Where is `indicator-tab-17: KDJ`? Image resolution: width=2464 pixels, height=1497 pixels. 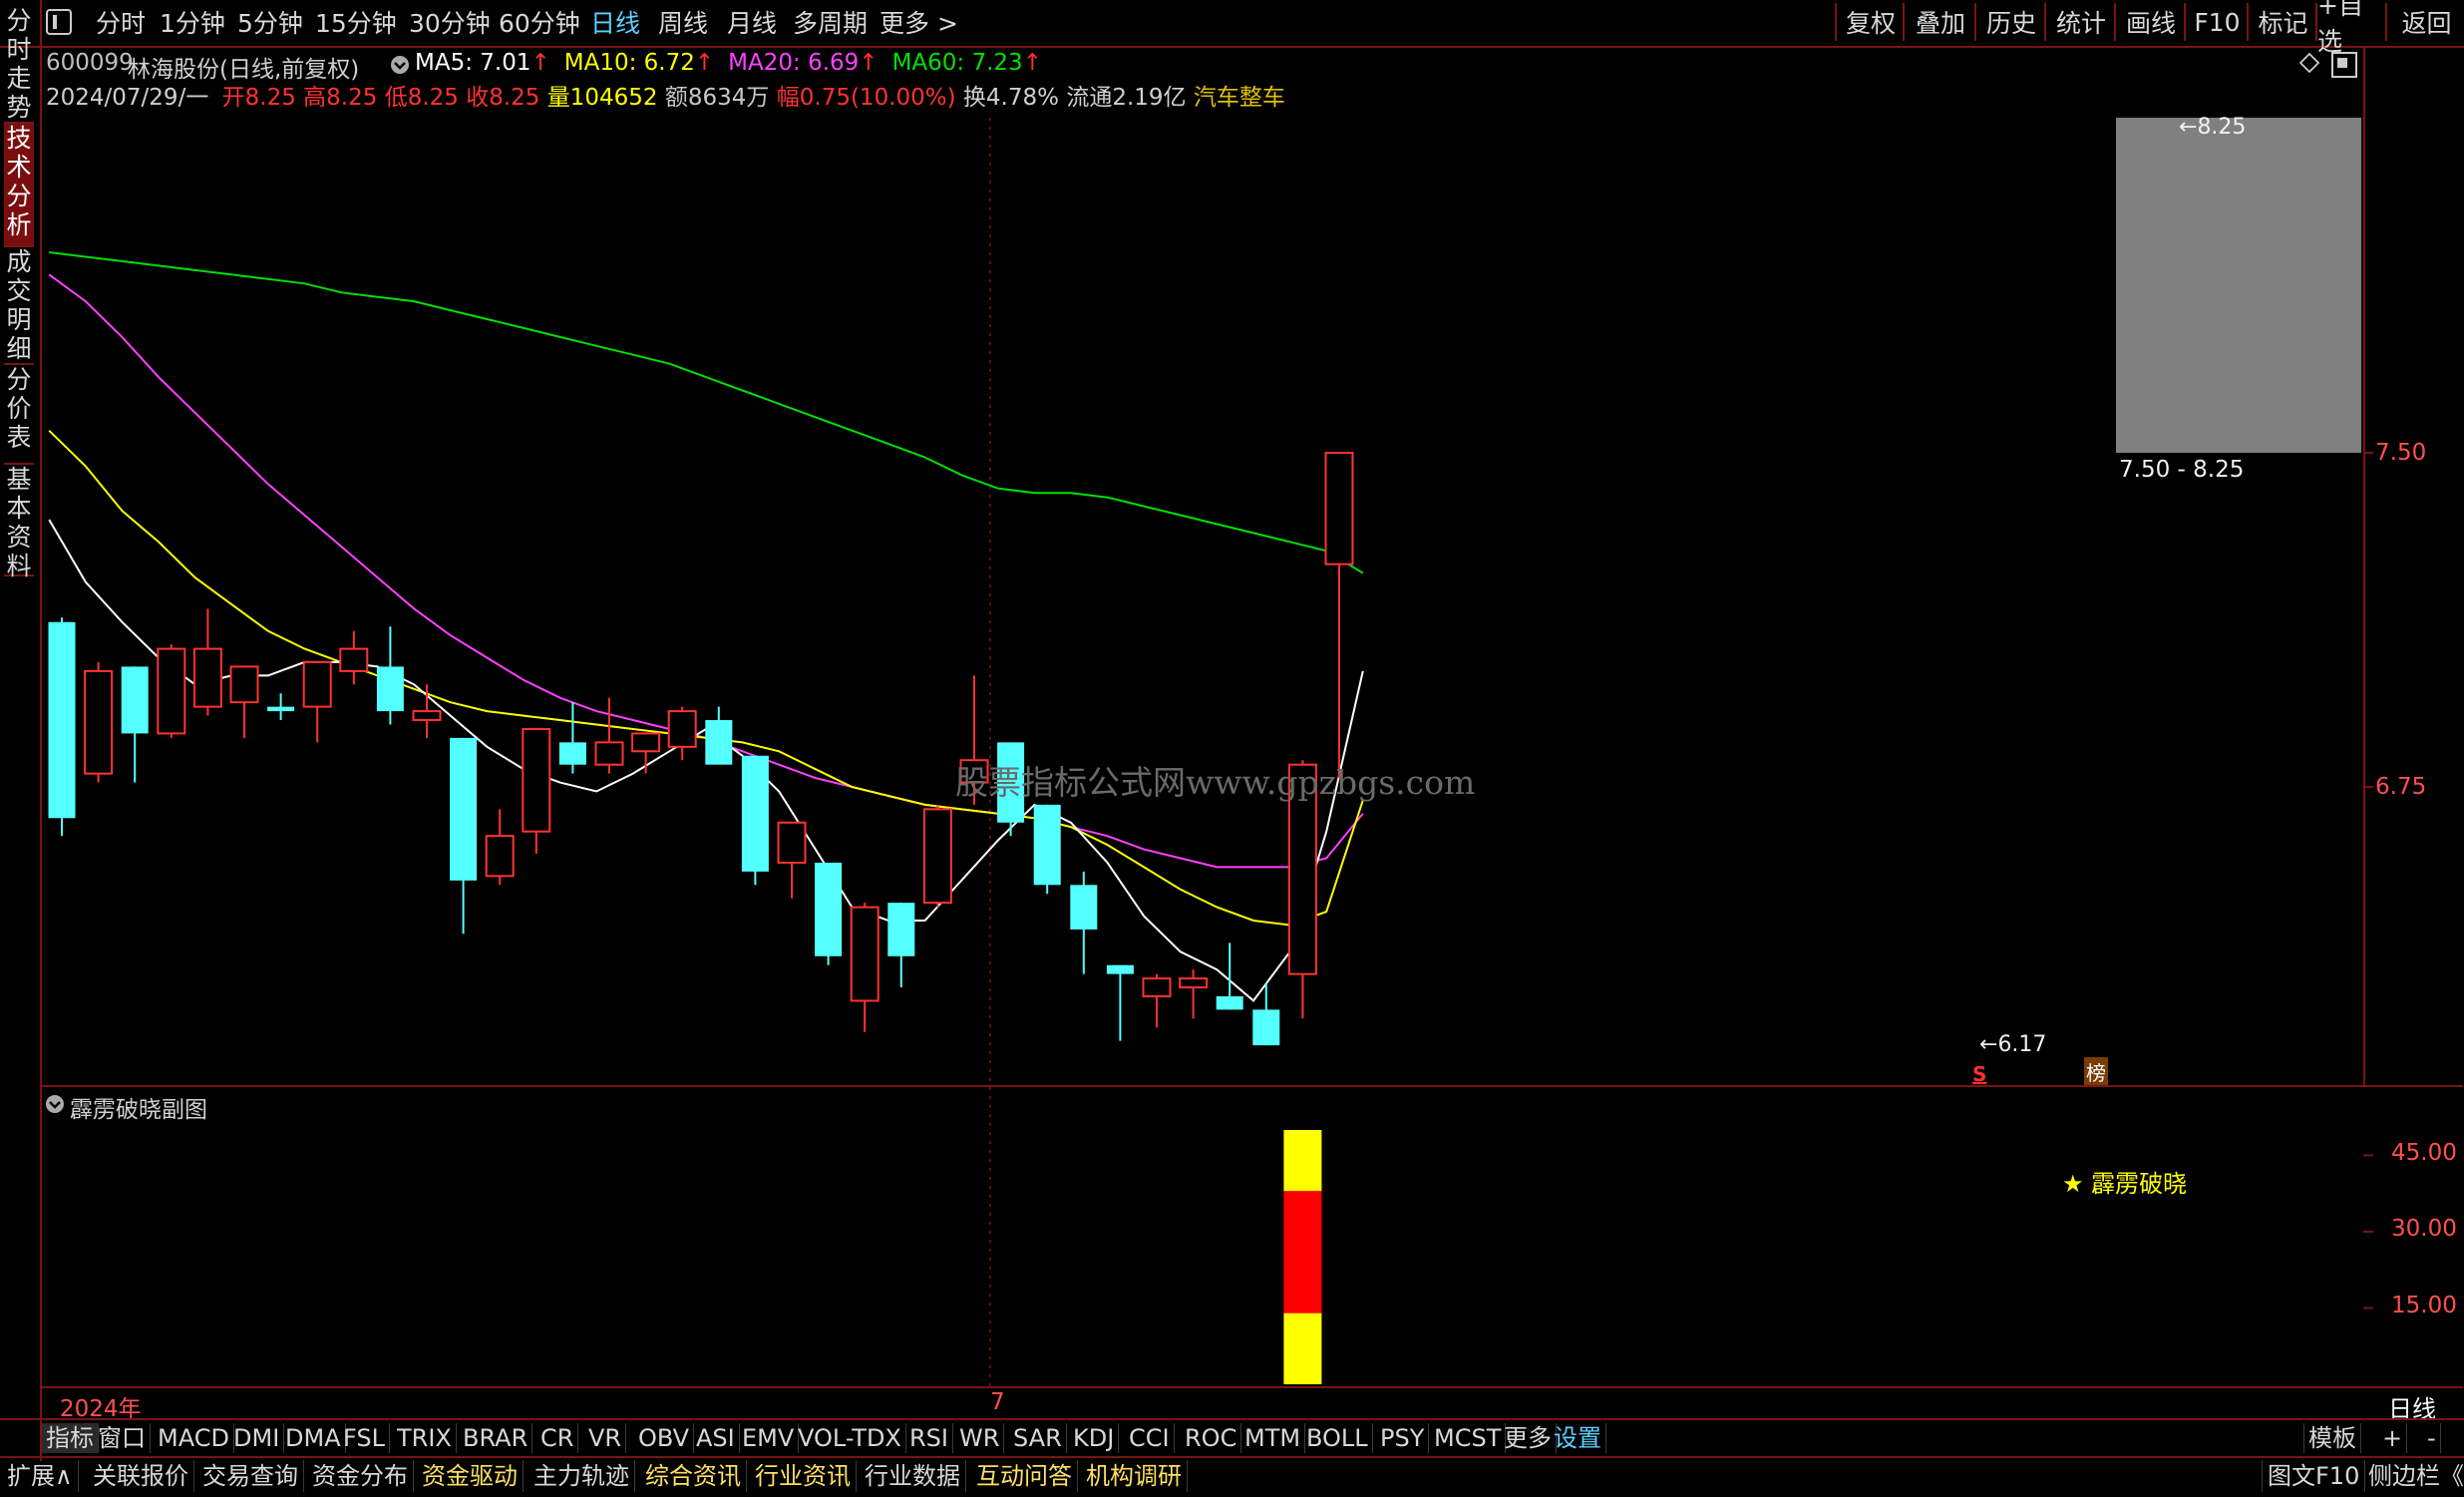
indicator-tab-17: KDJ is located at coordinates (1094, 1438).